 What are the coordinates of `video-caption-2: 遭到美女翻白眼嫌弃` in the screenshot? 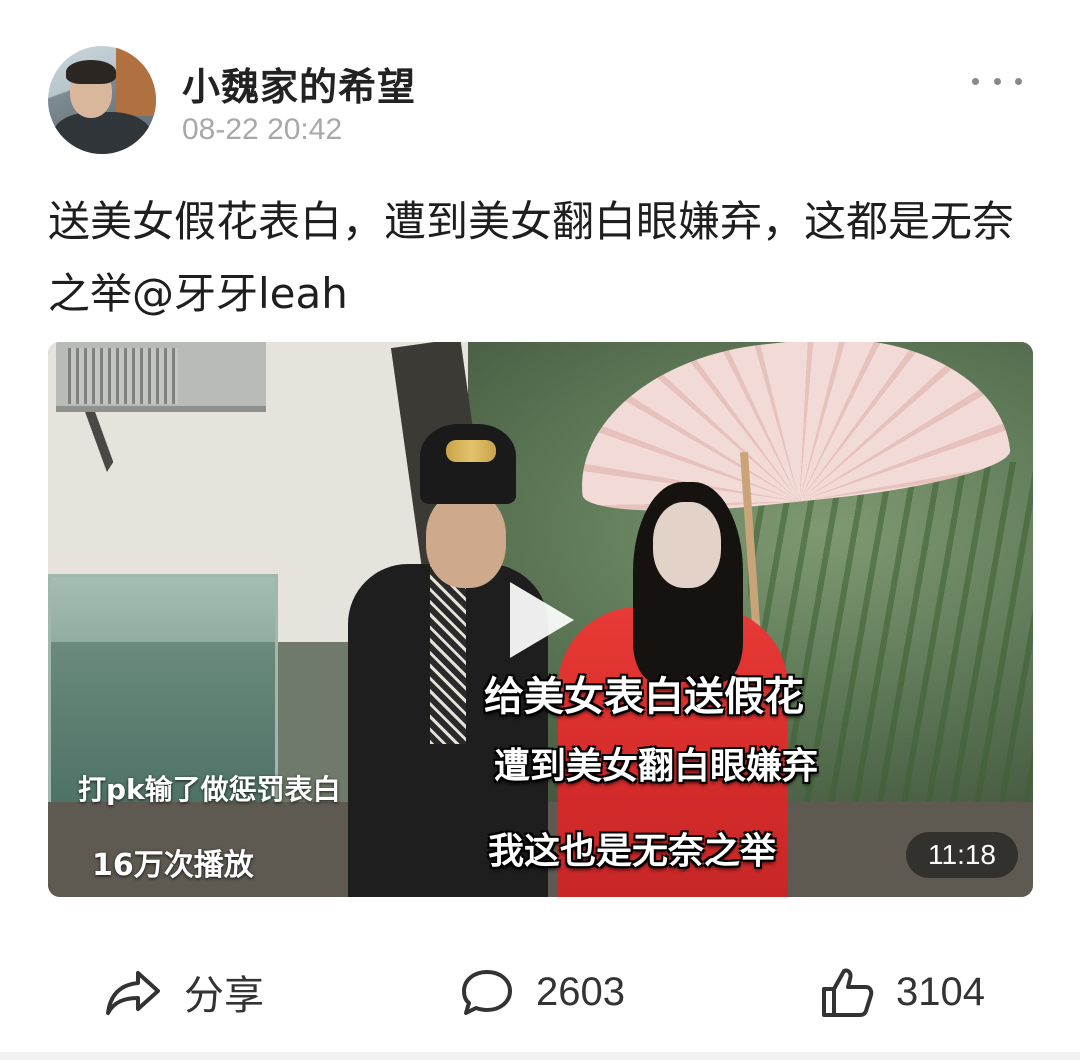 It's located at (656, 766).